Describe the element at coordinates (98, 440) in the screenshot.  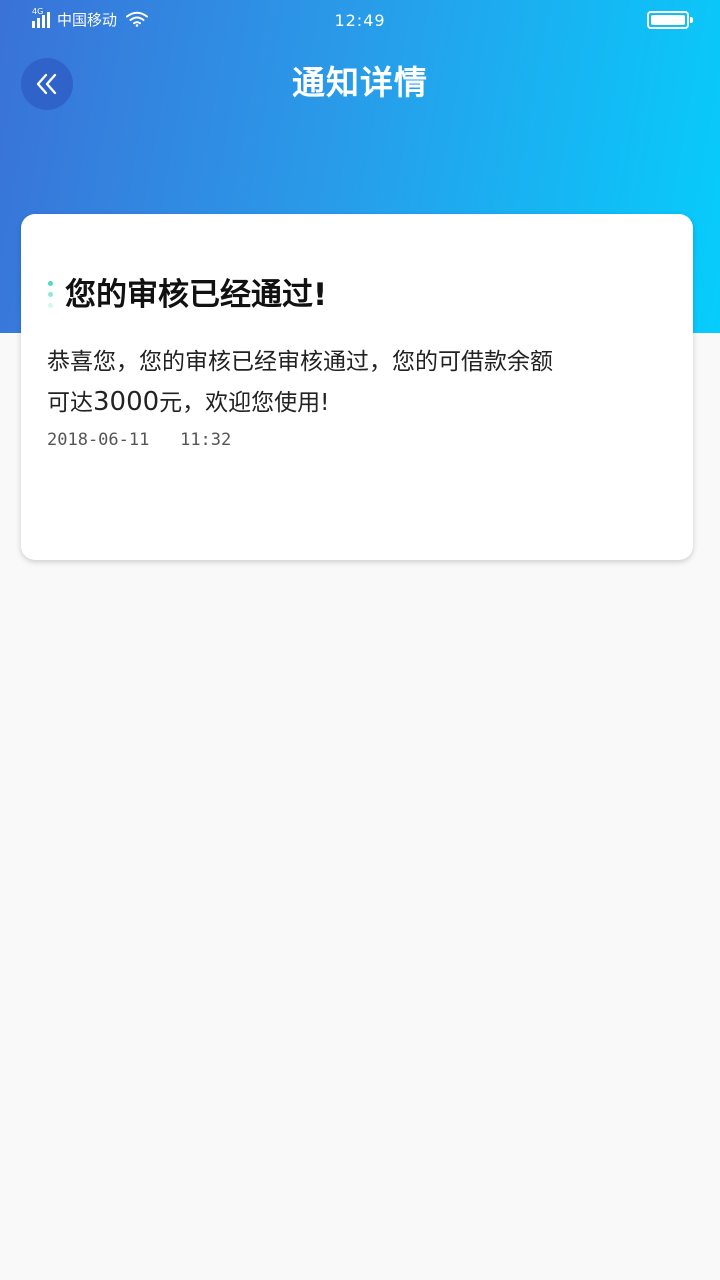
I see `notification-date: 2018-06-11` at that location.